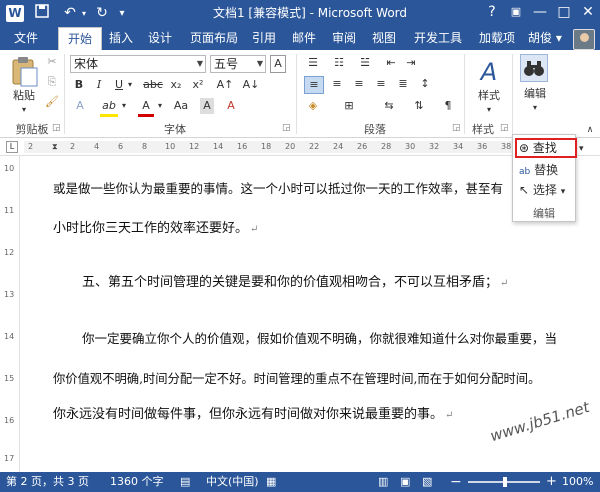 This screenshot has height=492, width=600. Describe the element at coordinates (12, 147) in the screenshot. I see `tab-selector: L` at that location.